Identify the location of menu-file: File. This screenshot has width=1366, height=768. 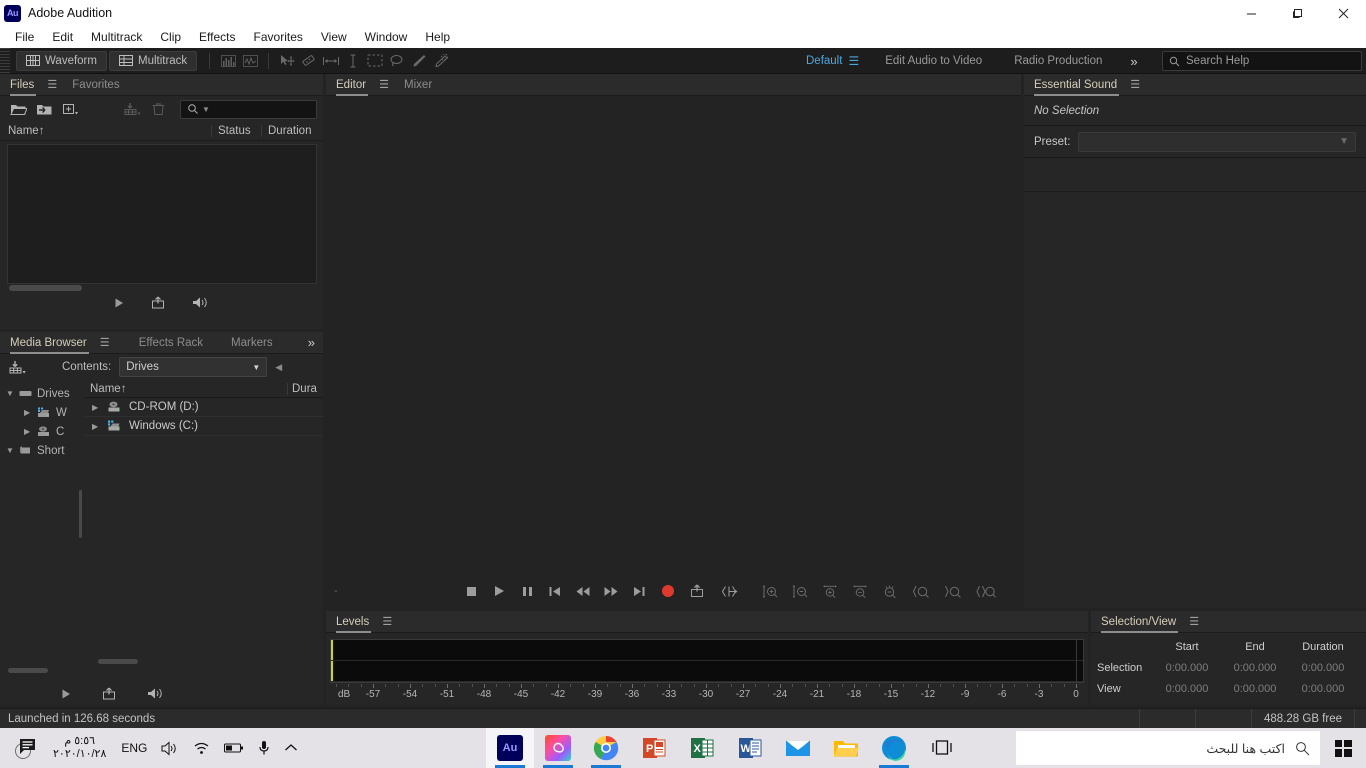
(24, 37).